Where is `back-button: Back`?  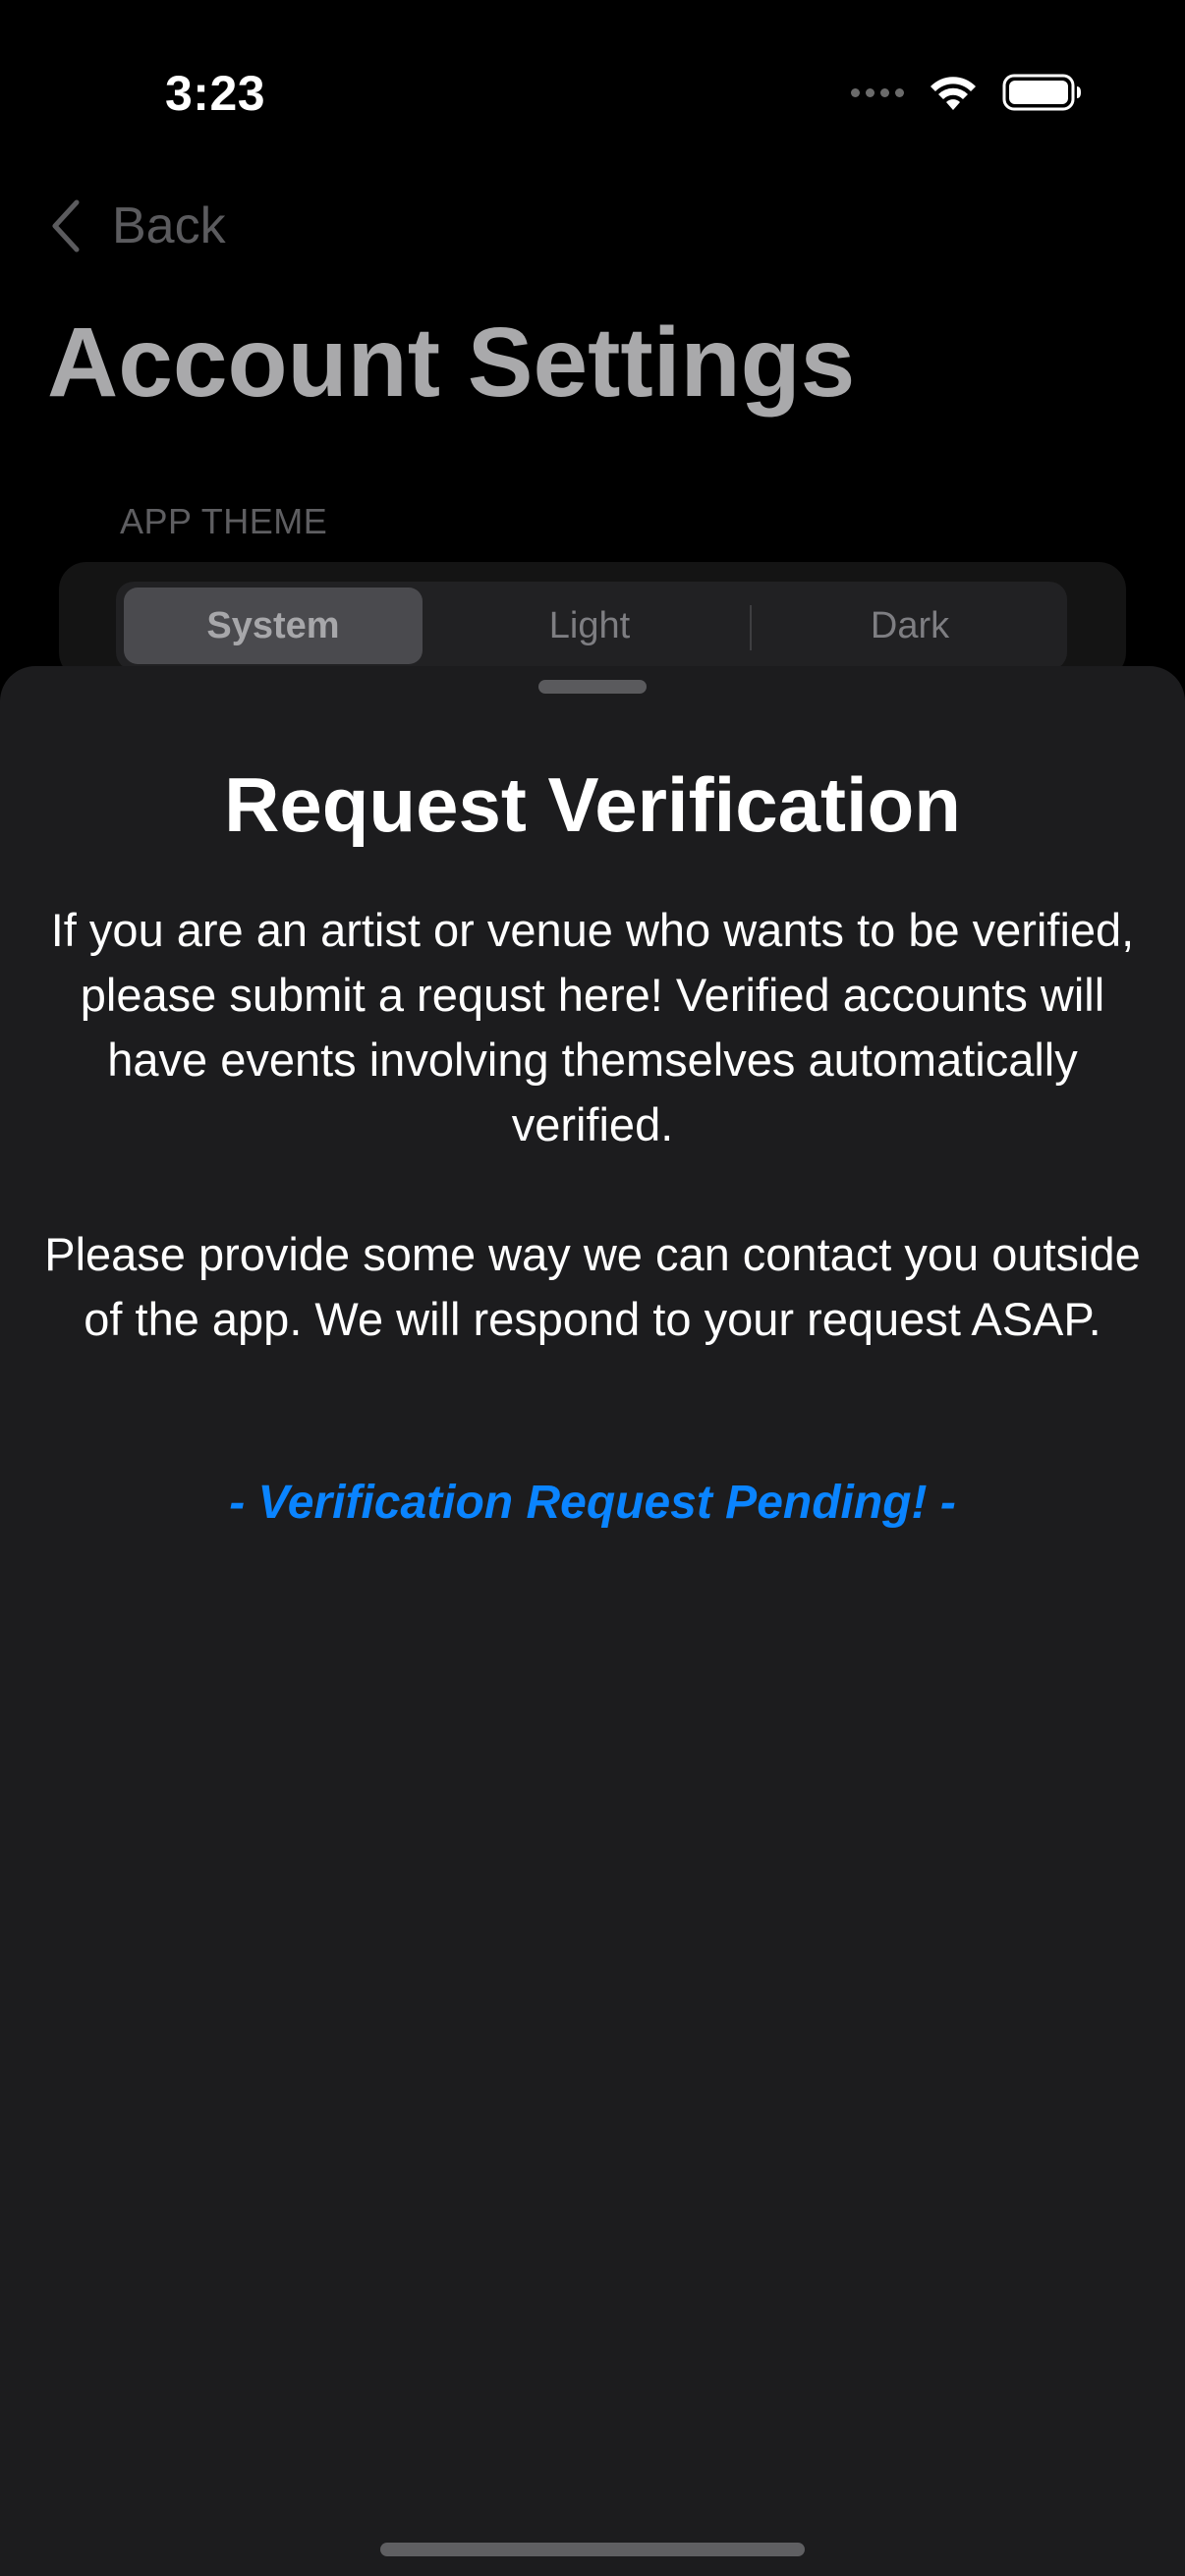 back-button: Back is located at coordinates (137, 225).